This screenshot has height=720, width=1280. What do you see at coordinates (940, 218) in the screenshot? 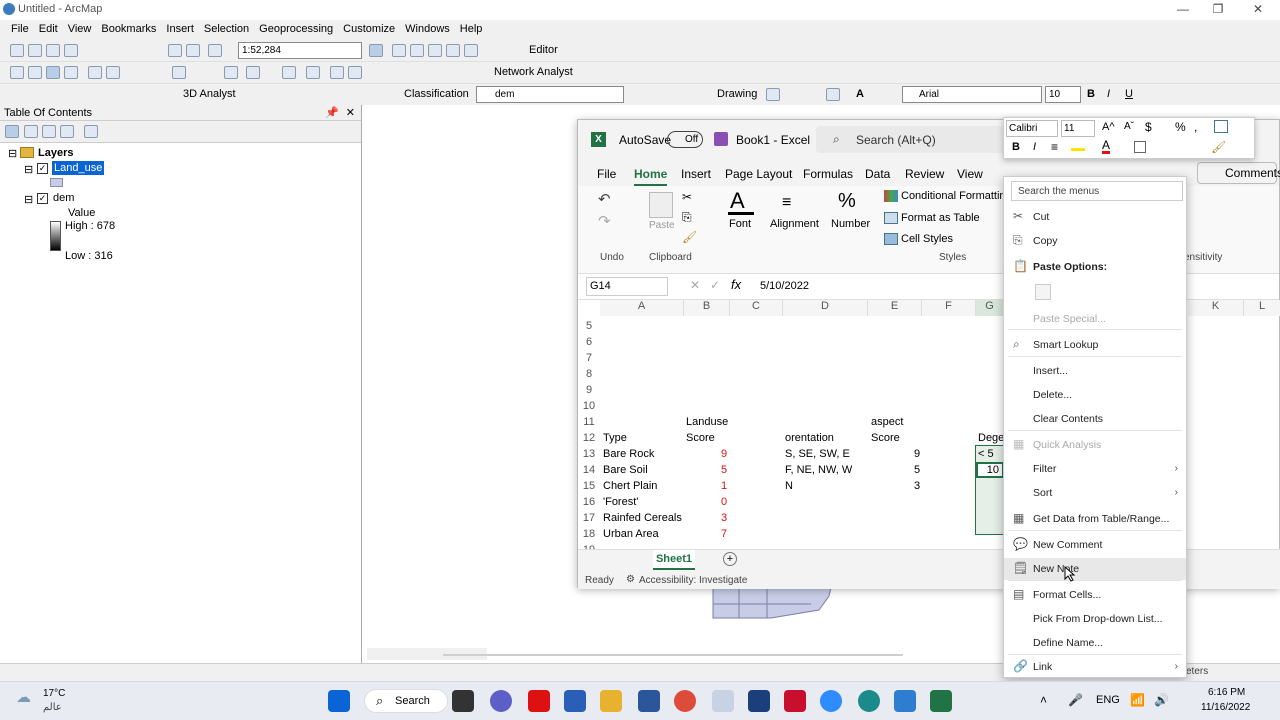
I see `format-as-table-button: Format as Table` at bounding box center [940, 218].